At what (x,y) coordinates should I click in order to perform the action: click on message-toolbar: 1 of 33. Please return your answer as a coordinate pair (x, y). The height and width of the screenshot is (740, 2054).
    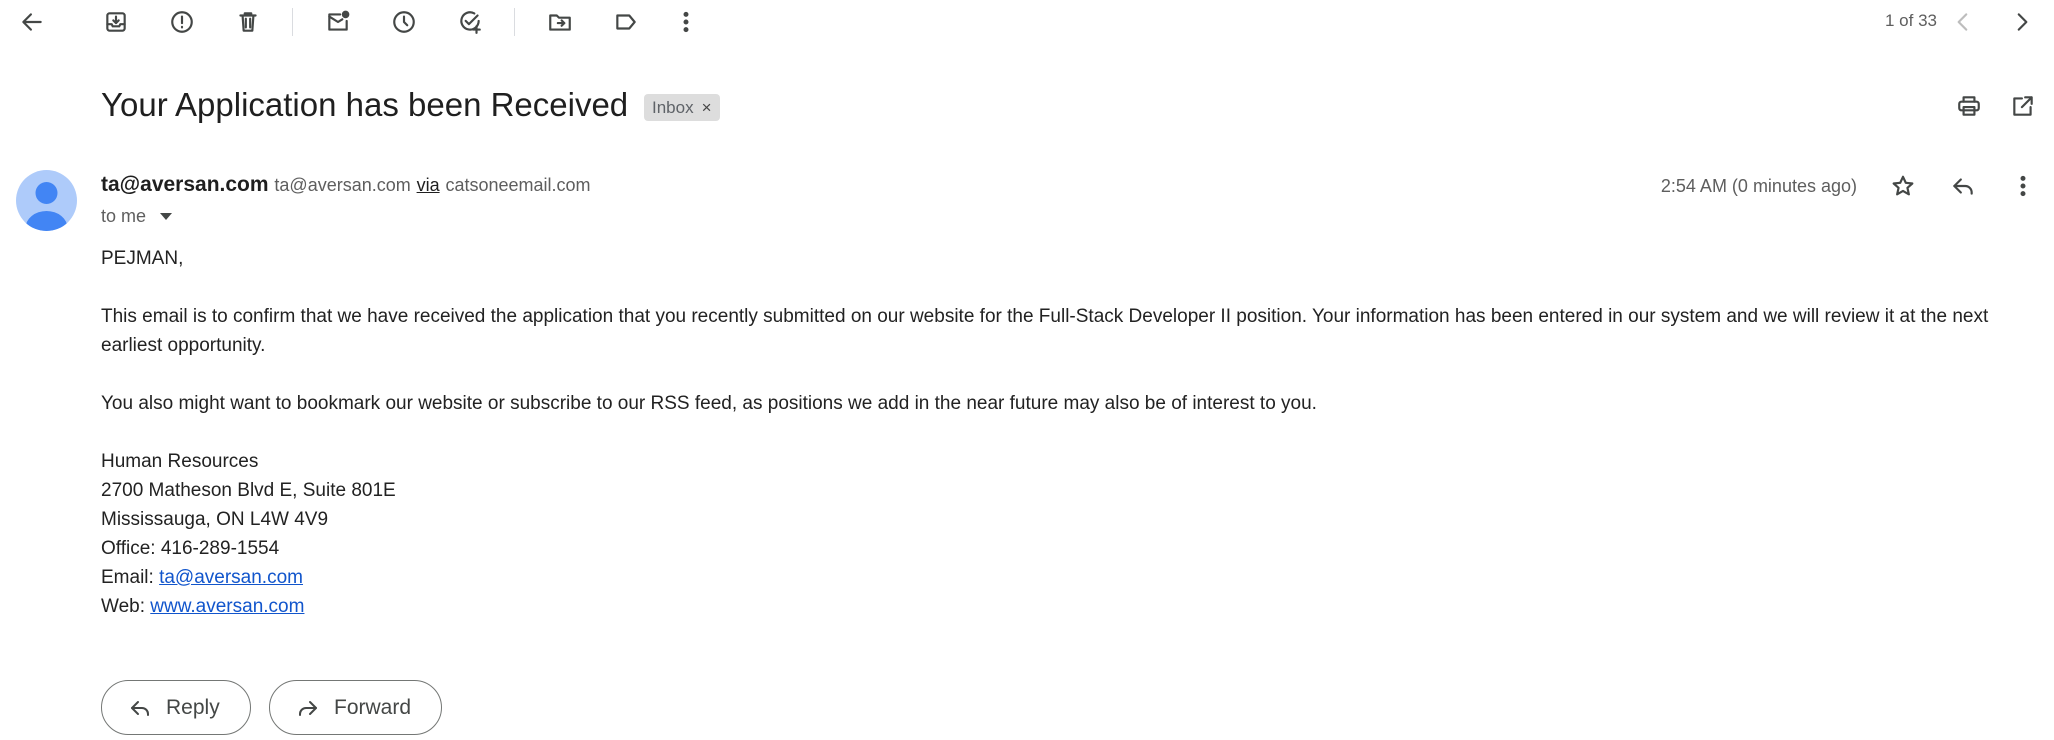
    Looking at the image, I should click on (1027, 22).